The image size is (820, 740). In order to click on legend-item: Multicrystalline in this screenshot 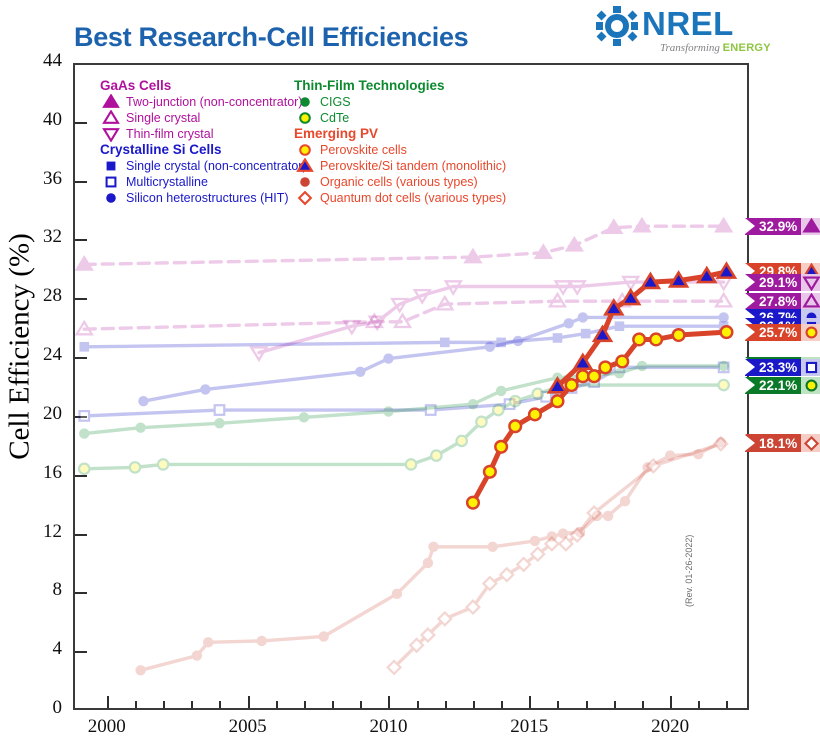, I will do `click(203, 182)`.